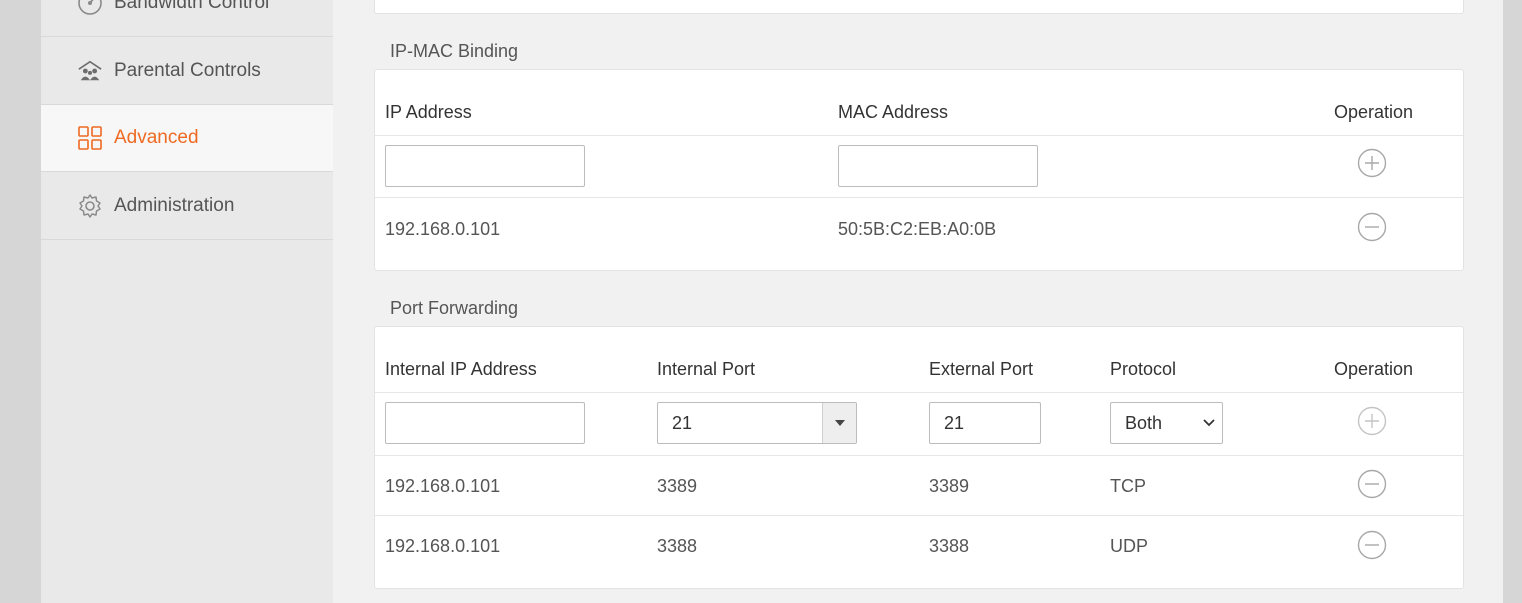  What do you see at coordinates (1166, 423) in the screenshot?
I see `protocol-select: Both` at bounding box center [1166, 423].